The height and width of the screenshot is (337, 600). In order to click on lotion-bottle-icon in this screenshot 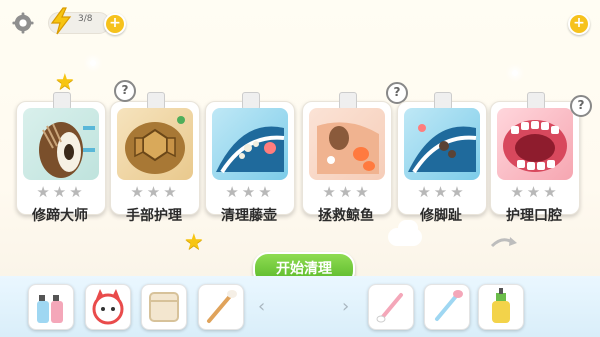, I will do `click(501, 305)`.